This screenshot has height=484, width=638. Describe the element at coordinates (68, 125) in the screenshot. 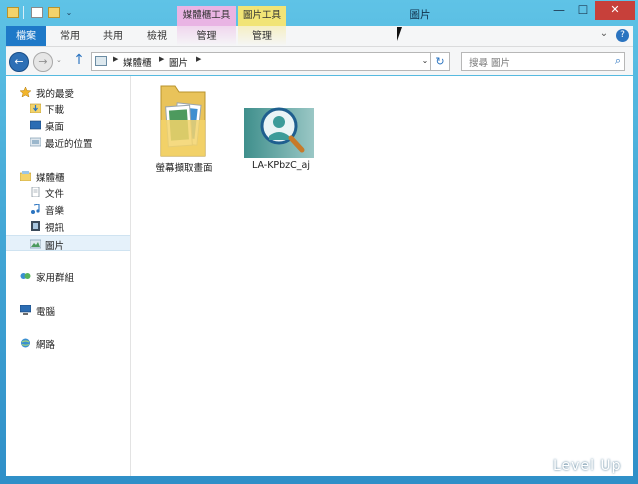

I see `sidebar-item-desktop: 桌面` at that location.